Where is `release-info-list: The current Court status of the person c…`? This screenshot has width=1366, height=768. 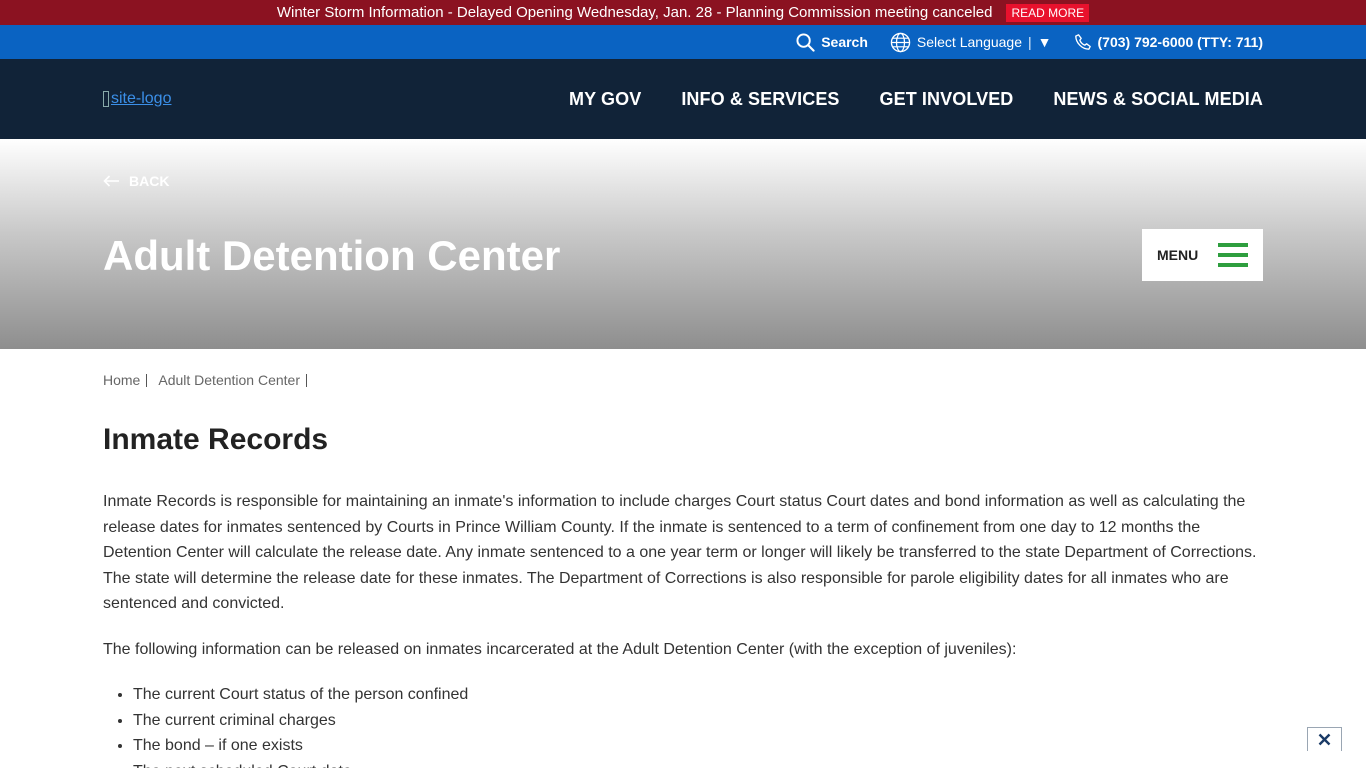
release-info-list: The current Court status of the person c… is located at coordinates (698, 725).